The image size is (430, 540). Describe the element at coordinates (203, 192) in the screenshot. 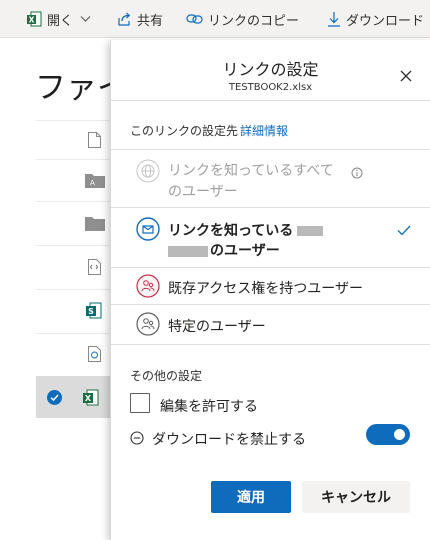

I see `option-anyone-line2: のユーザー` at that location.